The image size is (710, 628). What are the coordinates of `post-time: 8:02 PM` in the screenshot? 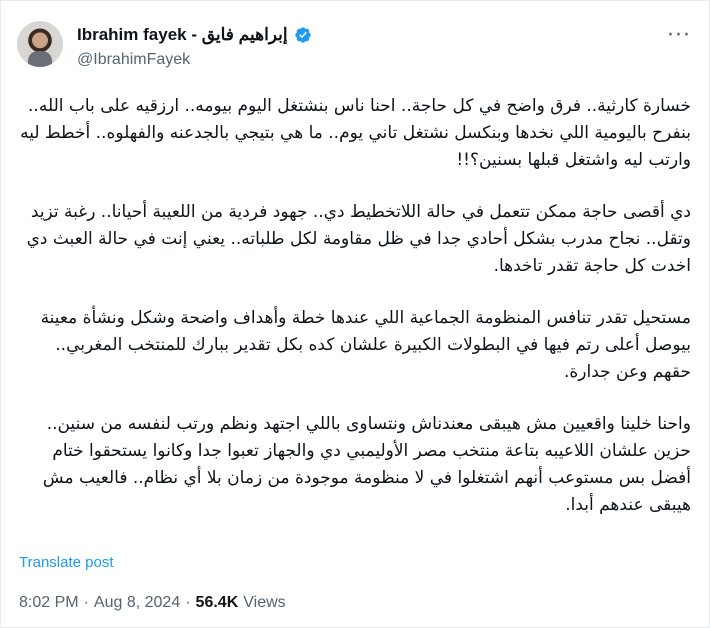 It's located at (49, 603).